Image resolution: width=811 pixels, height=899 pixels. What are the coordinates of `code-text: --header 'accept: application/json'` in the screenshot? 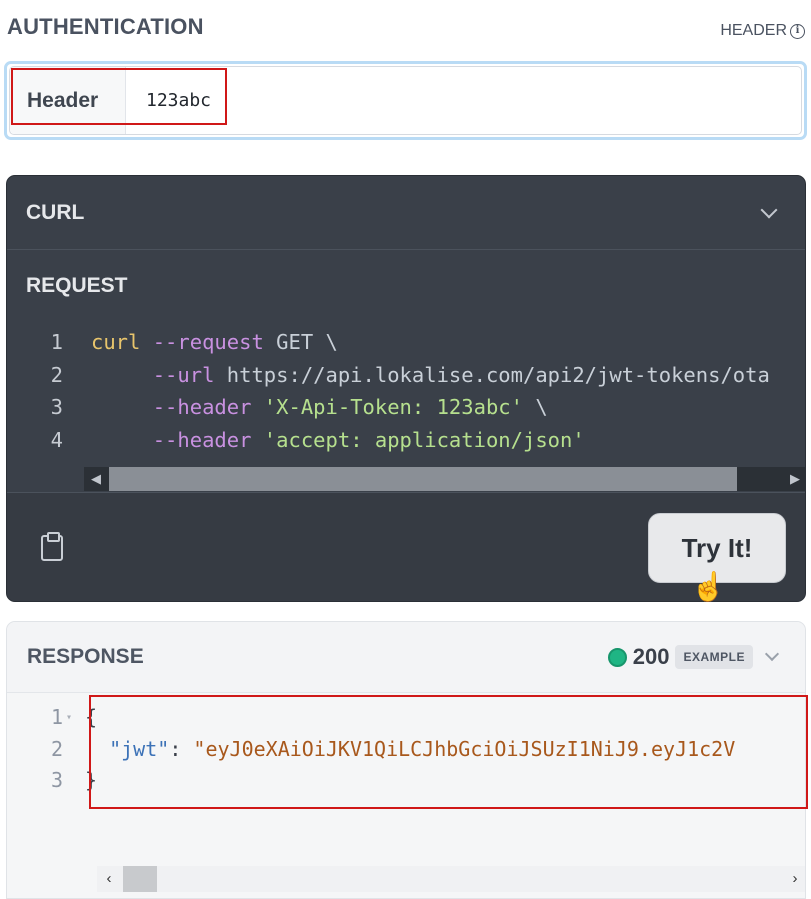 It's located at (324, 440).